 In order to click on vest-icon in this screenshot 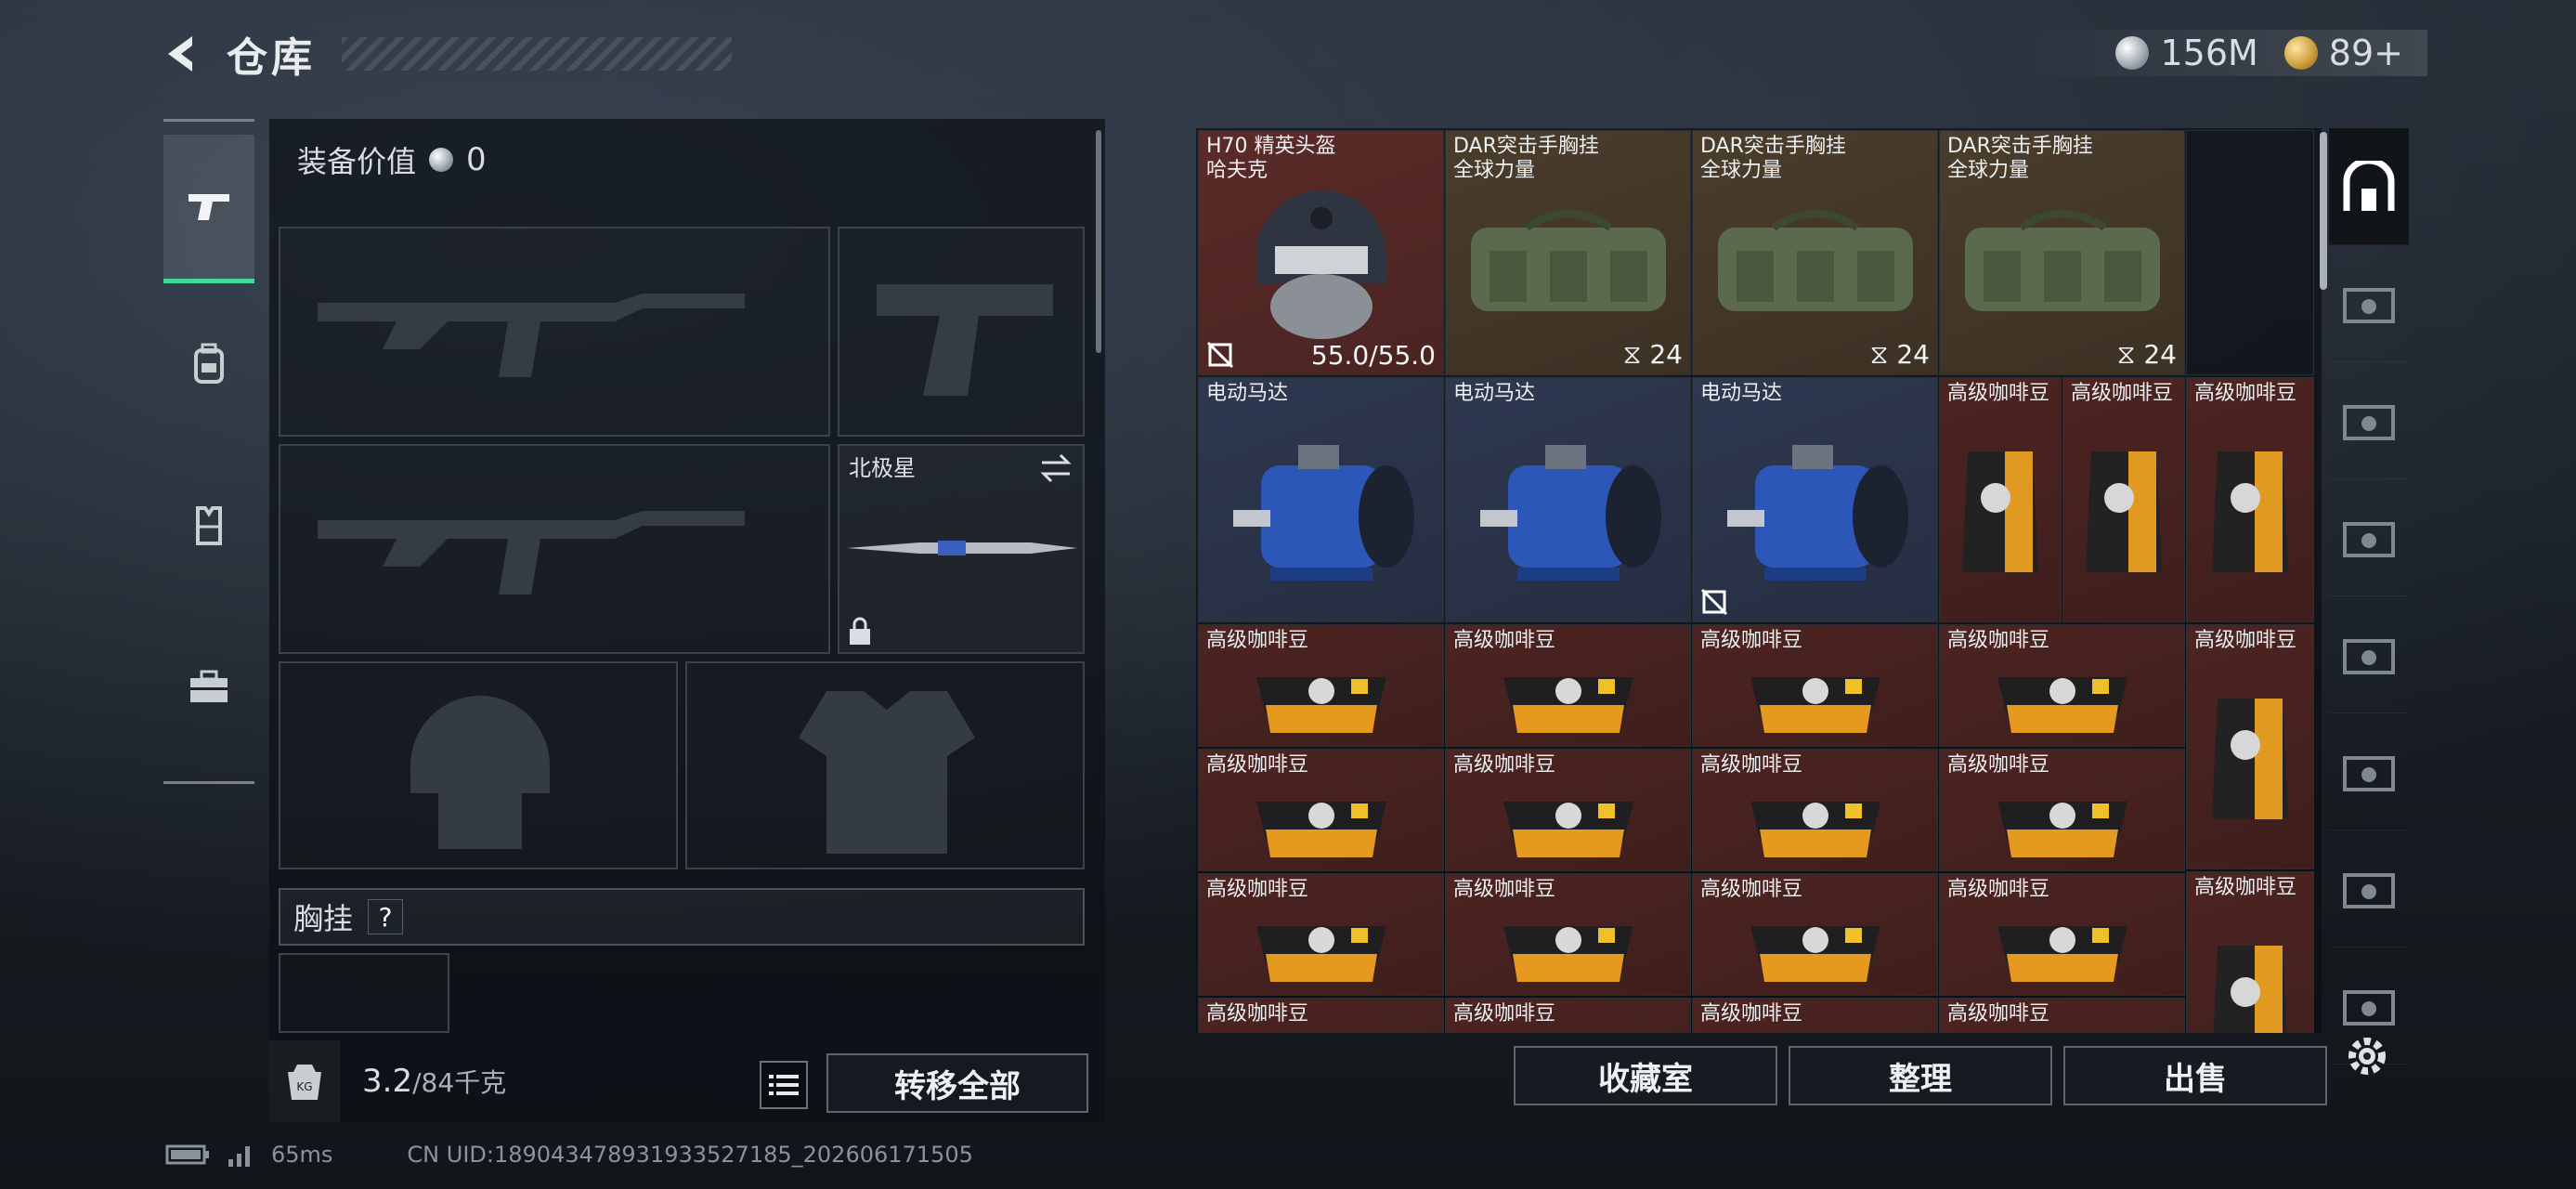, I will do `click(209, 526)`.